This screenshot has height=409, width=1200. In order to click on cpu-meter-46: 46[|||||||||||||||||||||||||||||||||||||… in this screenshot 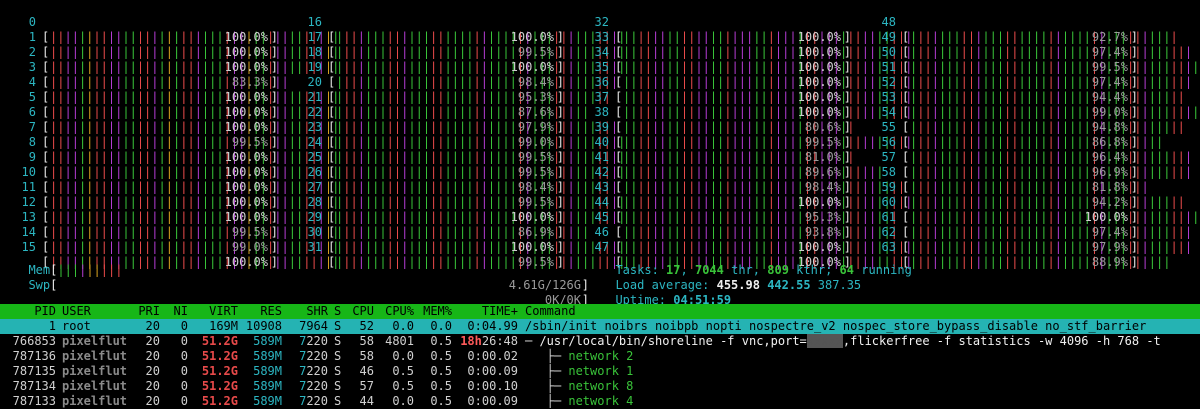, I will do `click(750, 239)`.